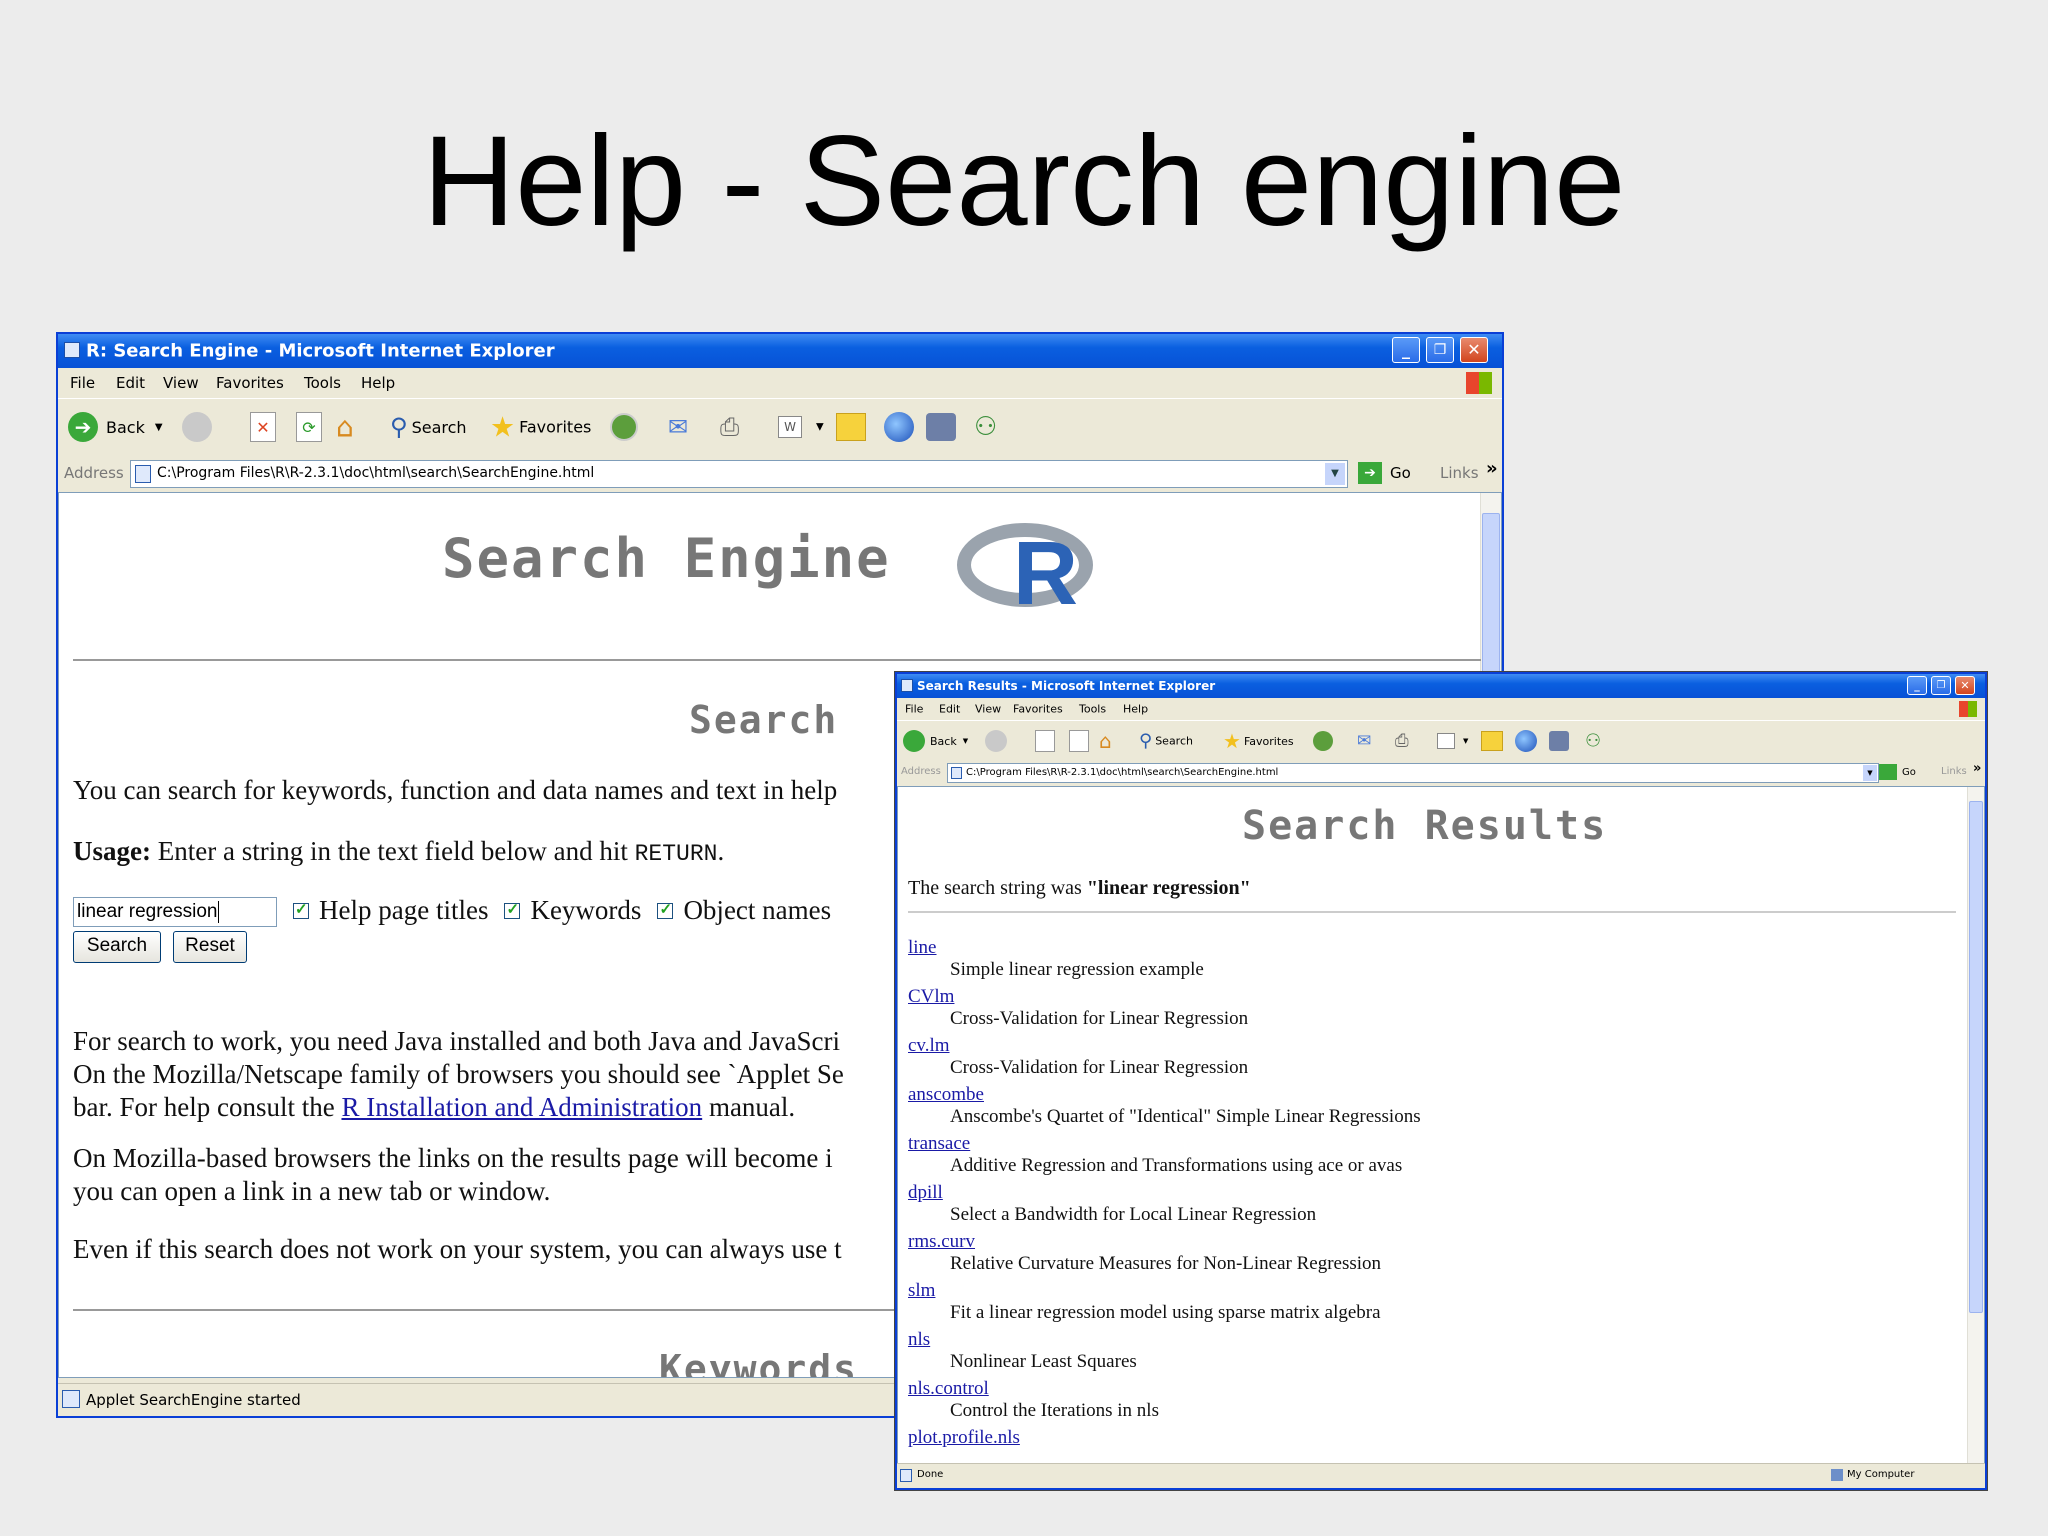  What do you see at coordinates (921, 1291) in the screenshot?
I see `result-link-slm: slm` at bounding box center [921, 1291].